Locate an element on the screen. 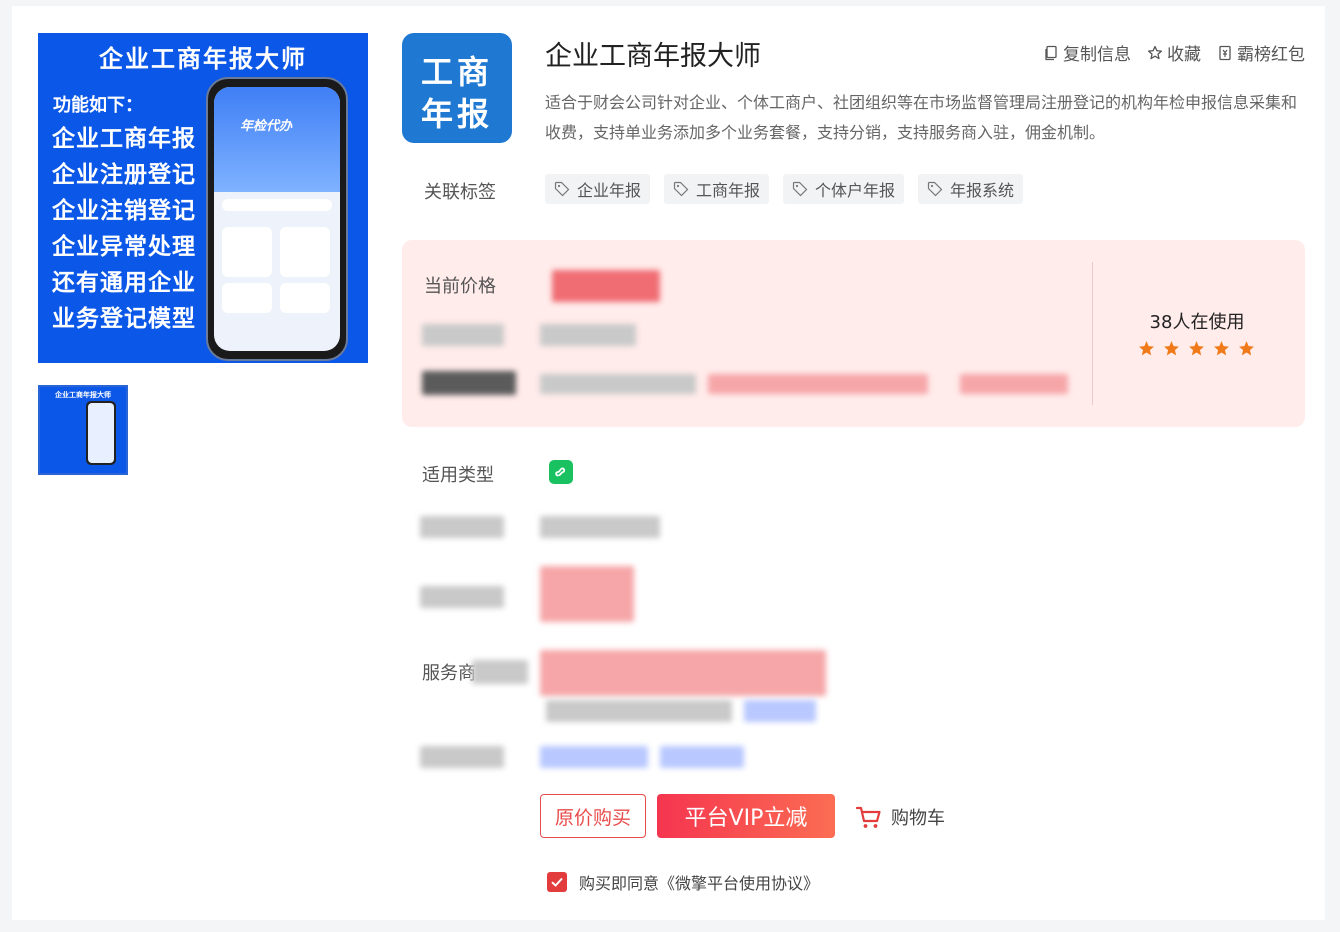 This screenshot has width=1340, height=932. phone-hero-text: 年检代办 is located at coordinates (266, 126).